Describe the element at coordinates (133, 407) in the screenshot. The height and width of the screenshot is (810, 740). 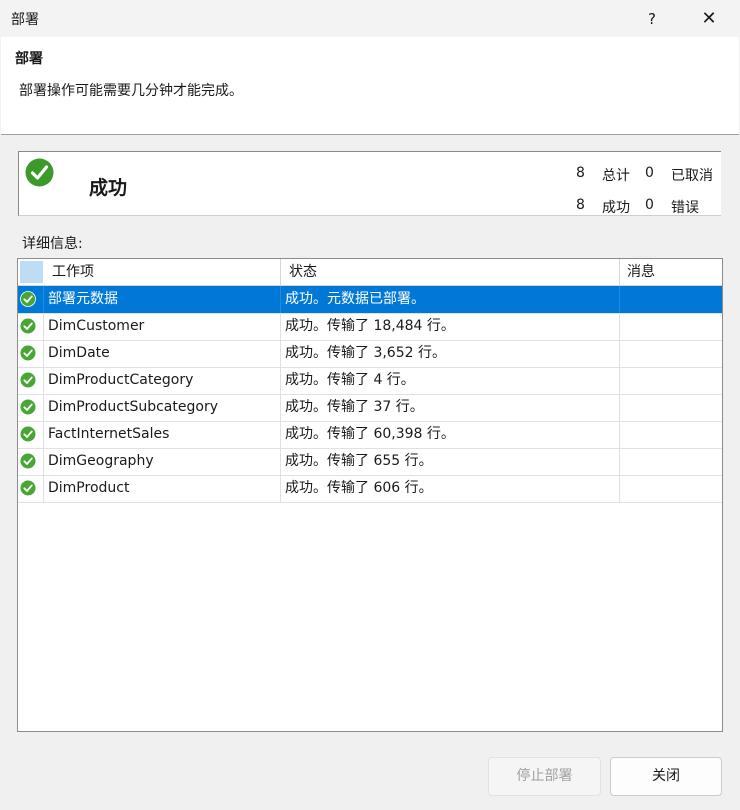
I see `cell-item: DimProductSubcategory` at that location.